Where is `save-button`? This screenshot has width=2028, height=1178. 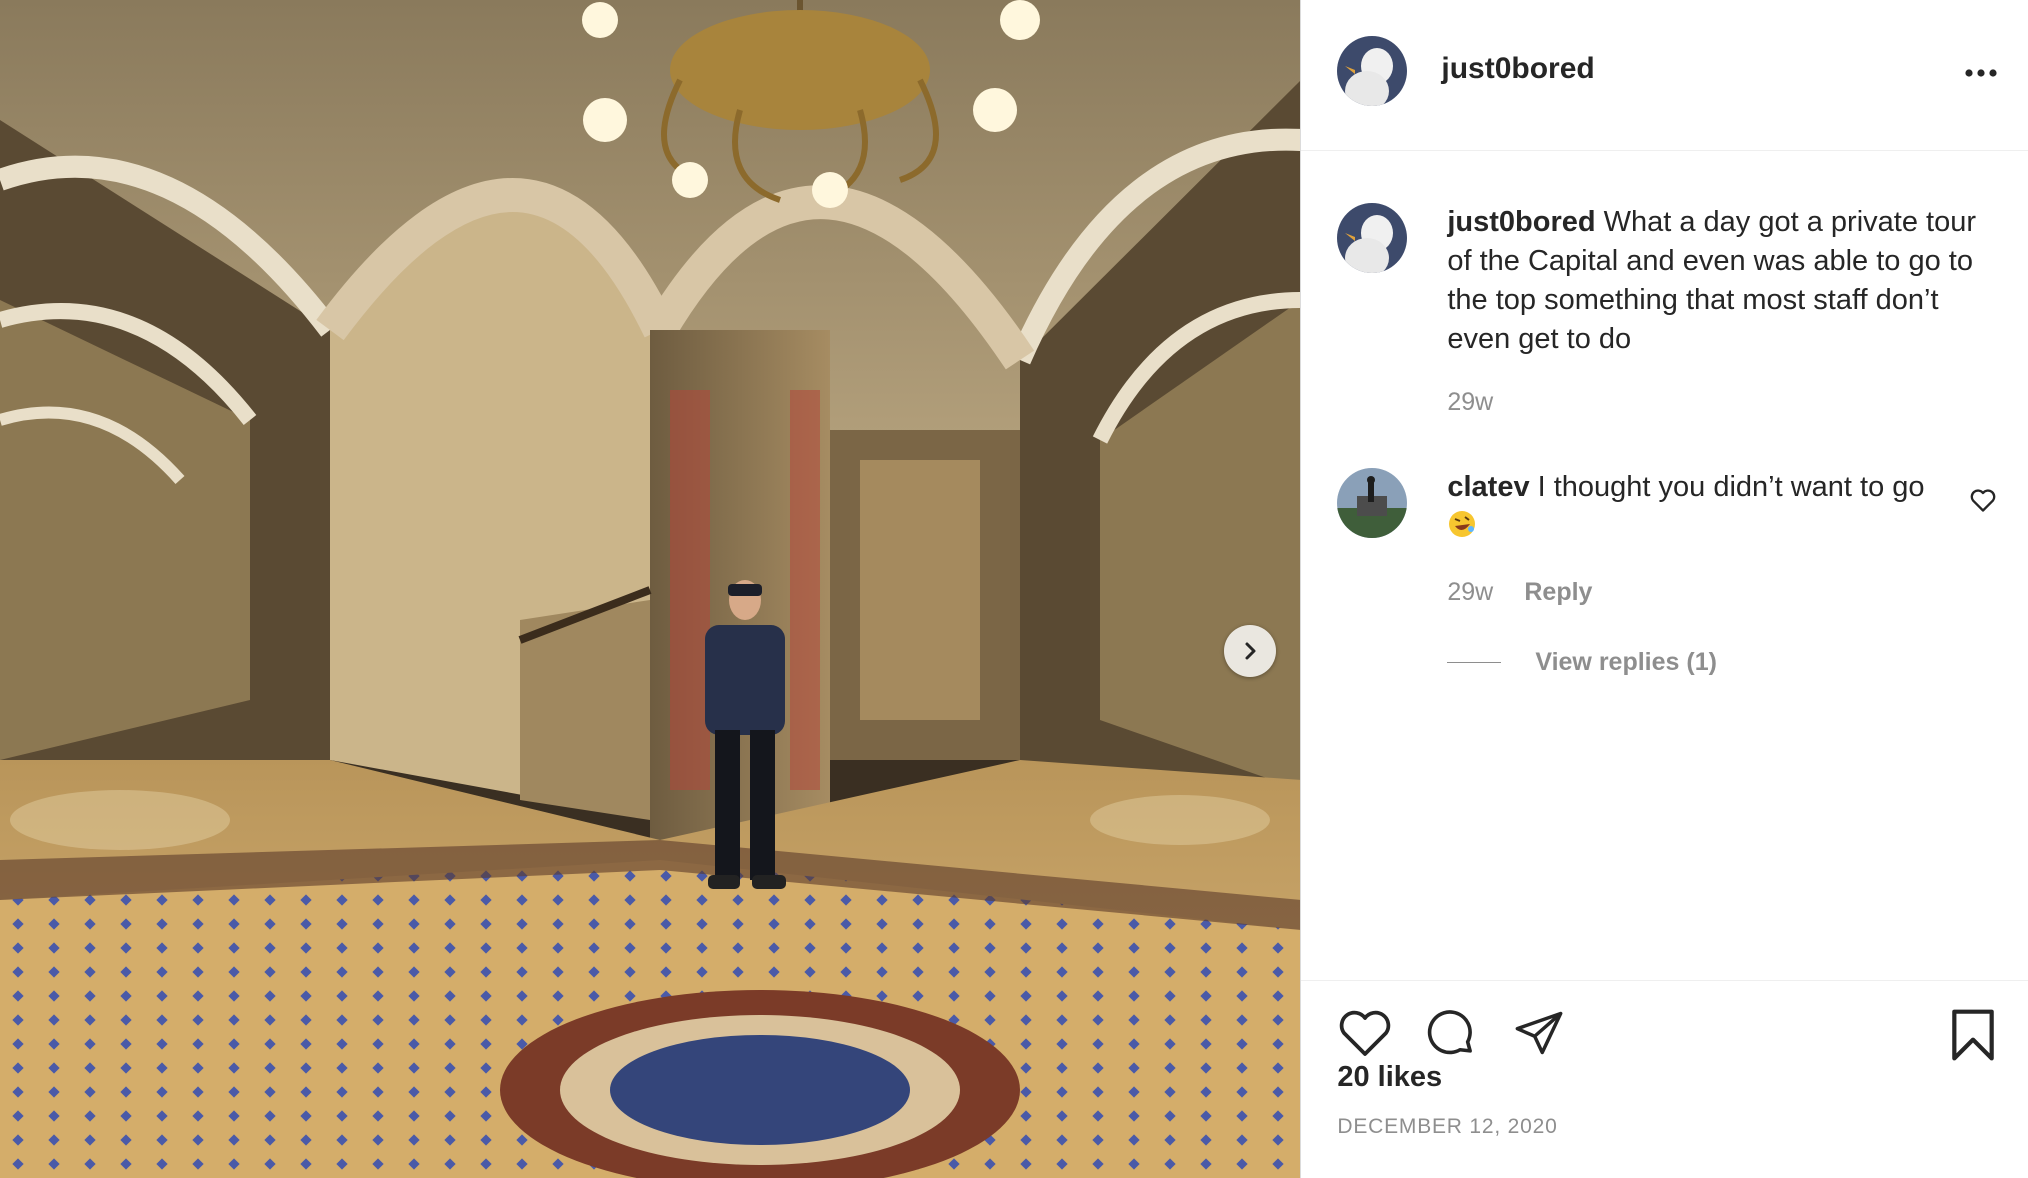 save-button is located at coordinates (1973, 1037).